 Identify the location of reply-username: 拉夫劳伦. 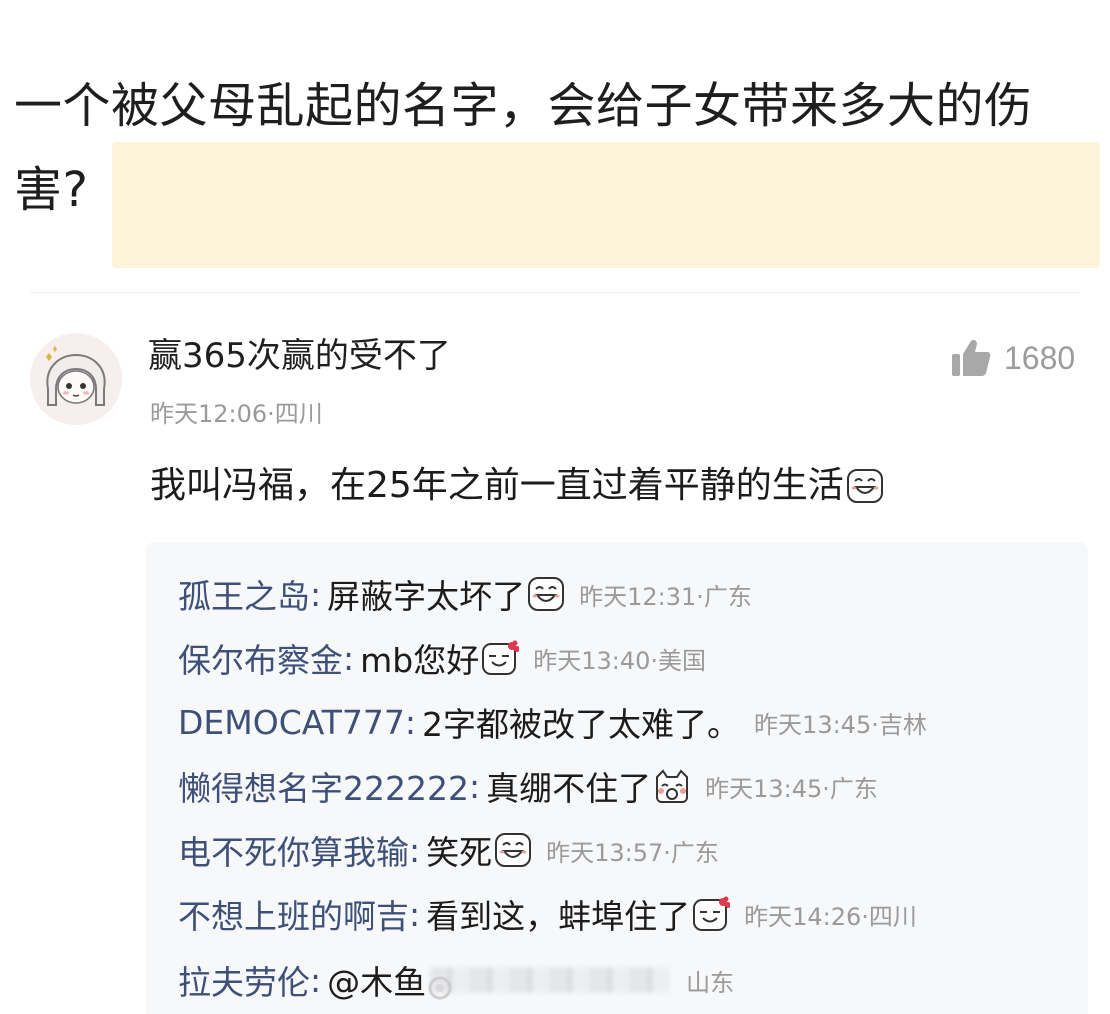
(244, 980).